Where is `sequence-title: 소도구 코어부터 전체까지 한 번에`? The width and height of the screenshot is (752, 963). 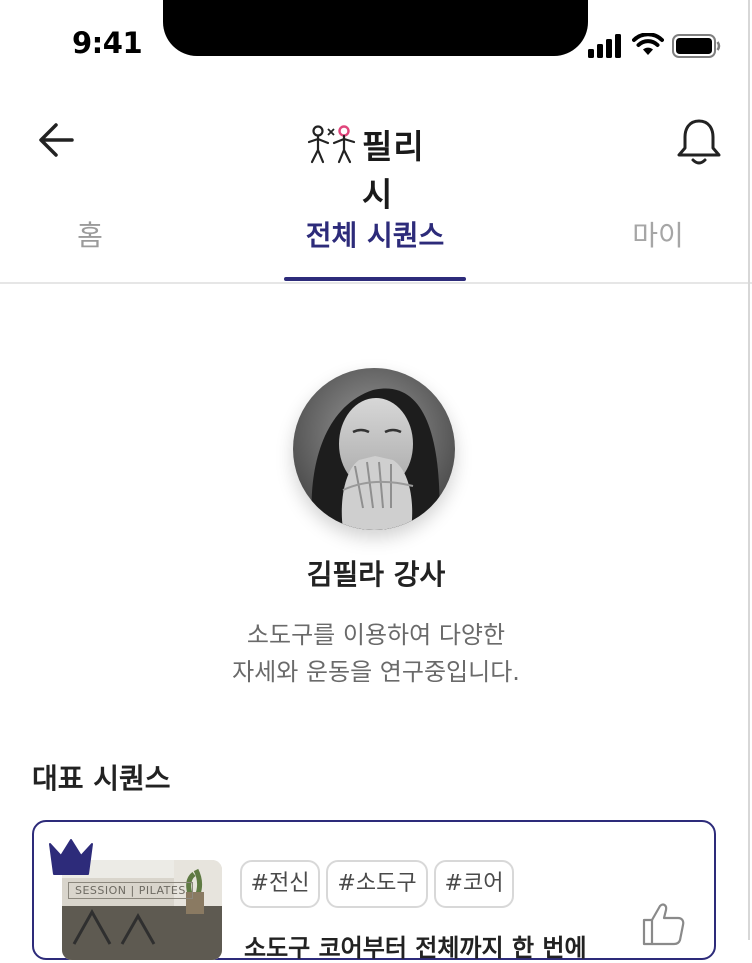
sequence-title: 소도구 코어부터 전체까지 한 번에 is located at coordinates (415, 948).